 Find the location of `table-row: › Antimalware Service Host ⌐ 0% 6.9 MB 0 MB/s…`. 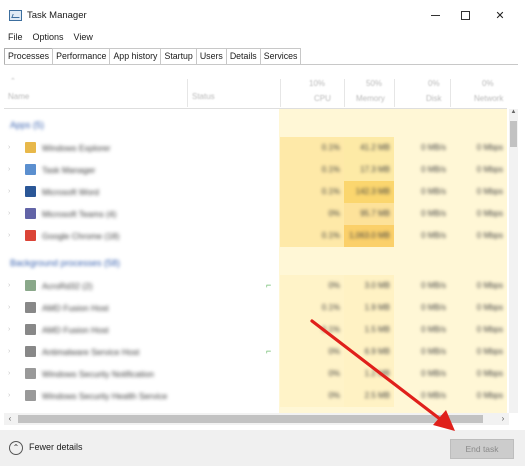

table-row: › Antimalware Service Host ⌐ 0% 6.9 MB 0 MB/s… is located at coordinates (255, 352).